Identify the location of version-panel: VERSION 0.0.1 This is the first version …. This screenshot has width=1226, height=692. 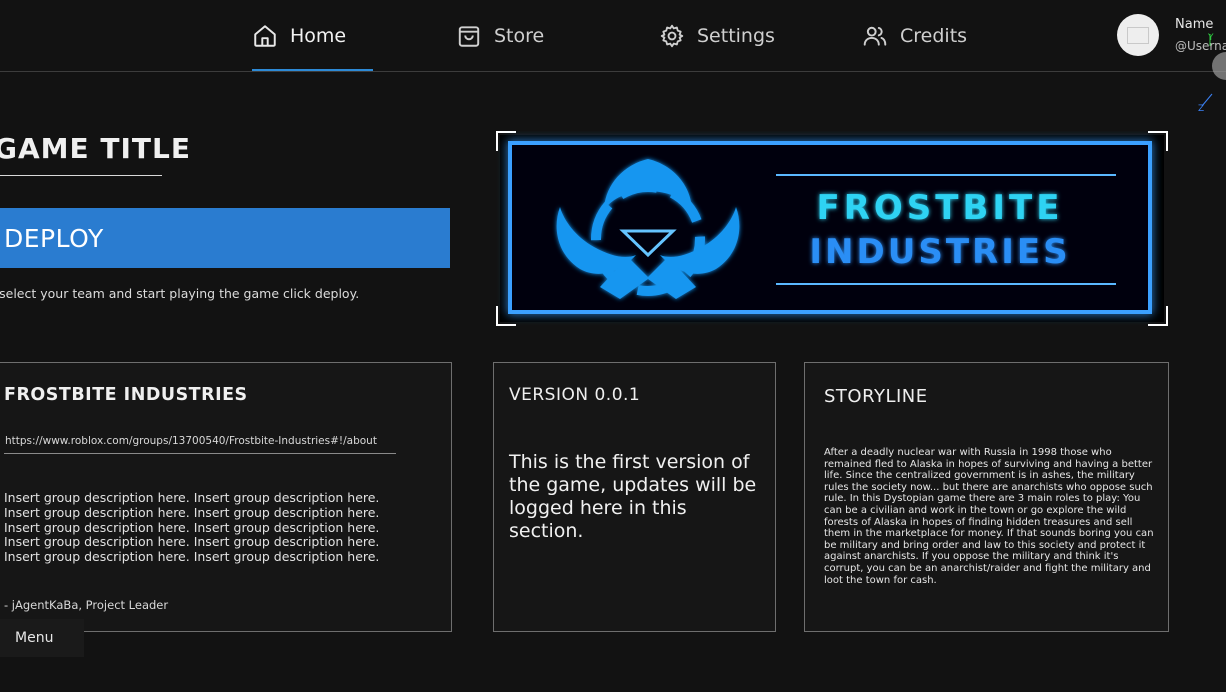
(634, 497).